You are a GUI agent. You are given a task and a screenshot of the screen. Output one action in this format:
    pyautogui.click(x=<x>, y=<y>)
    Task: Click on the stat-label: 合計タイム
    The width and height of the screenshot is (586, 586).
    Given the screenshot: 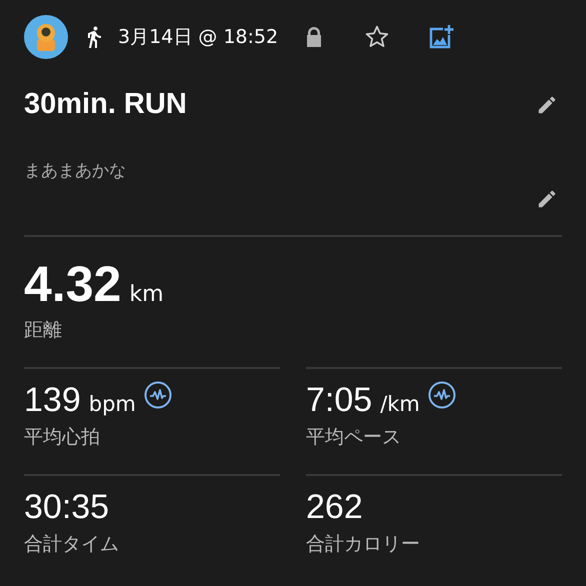 What is the action you would take?
    pyautogui.click(x=72, y=544)
    